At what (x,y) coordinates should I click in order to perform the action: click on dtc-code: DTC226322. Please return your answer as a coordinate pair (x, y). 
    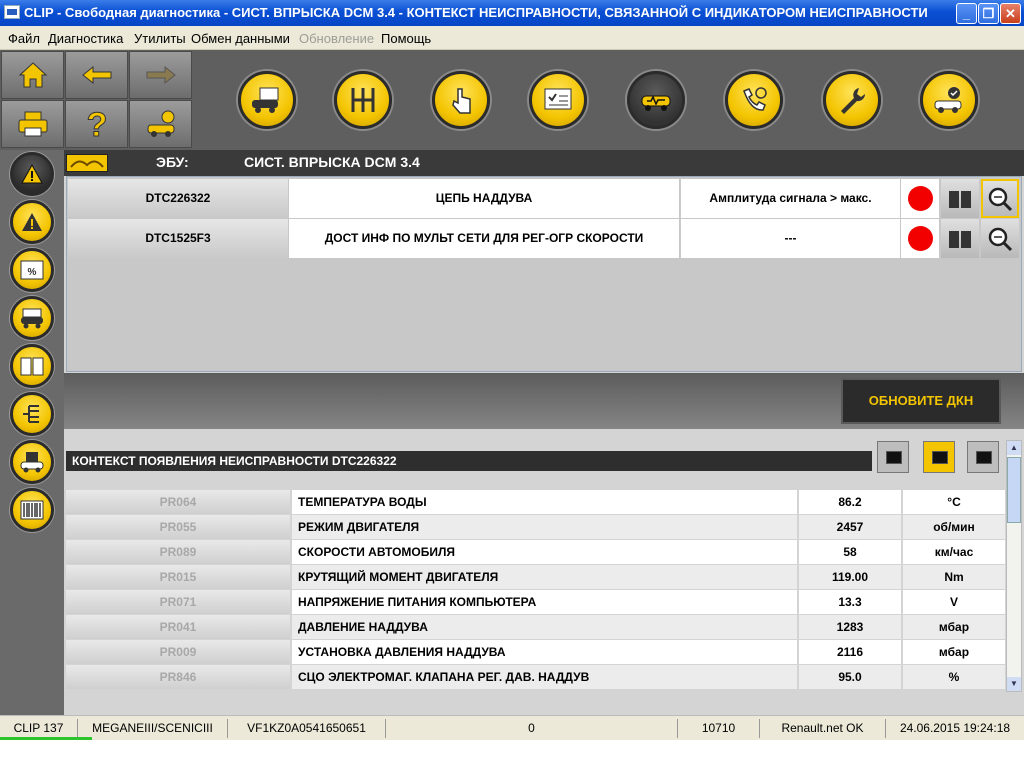
    Looking at the image, I should click on (178, 198).